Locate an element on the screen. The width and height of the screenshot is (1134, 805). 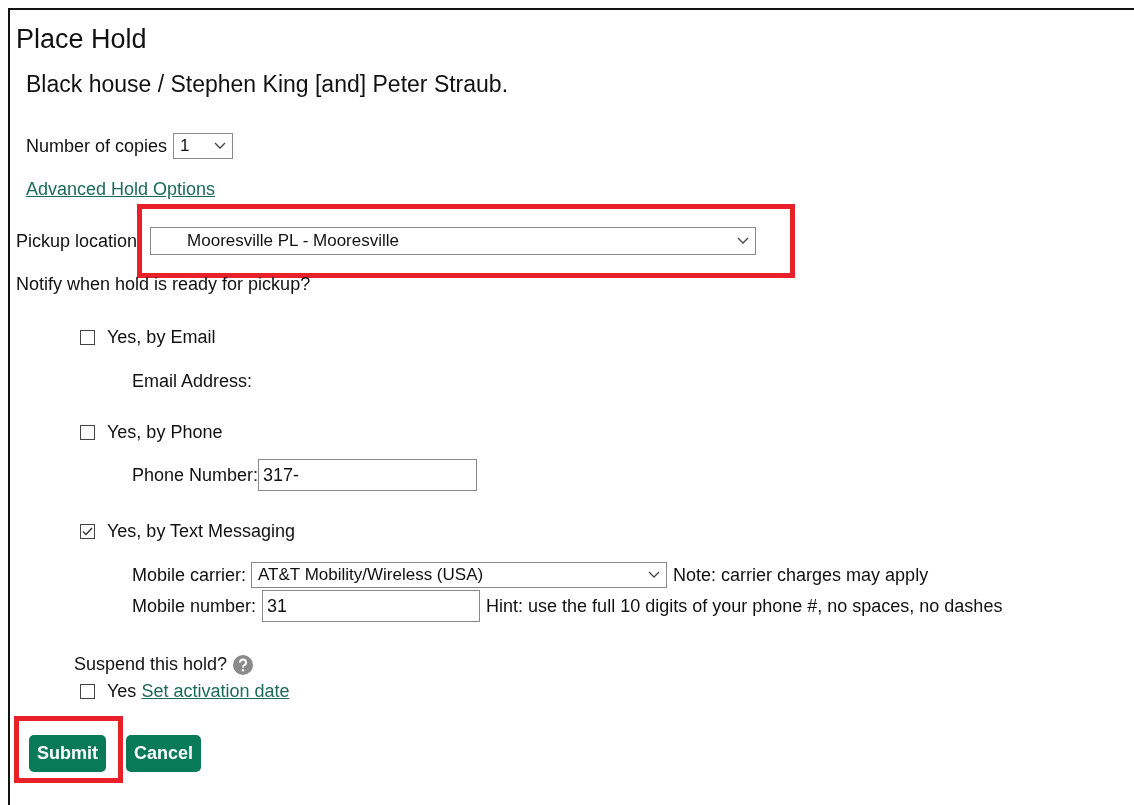
mobile-number-label: Mobile number: is located at coordinates (194, 606).